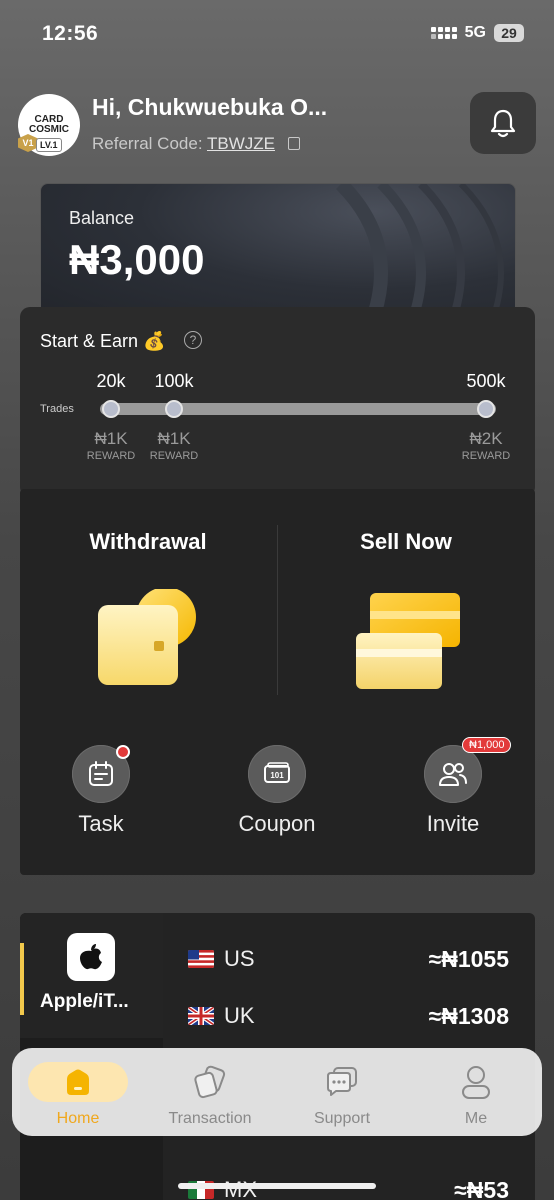  I want to click on uk-flag-icon, so click(201, 1016).